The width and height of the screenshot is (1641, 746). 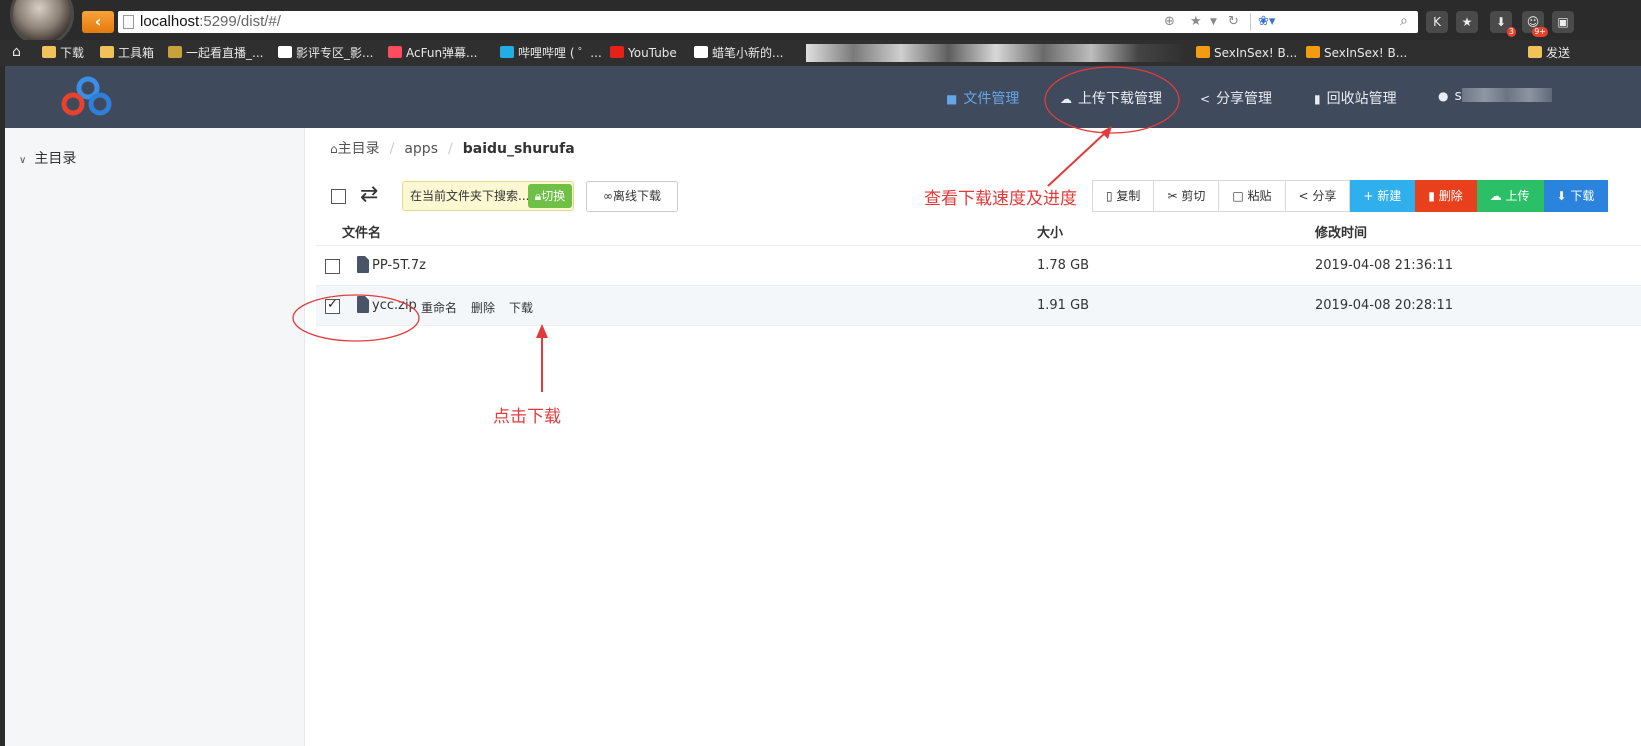 What do you see at coordinates (978, 266) in the screenshot?
I see `table-row: PP-5T.7z 1.78 GB 2019-04-08 21:36:11` at bounding box center [978, 266].